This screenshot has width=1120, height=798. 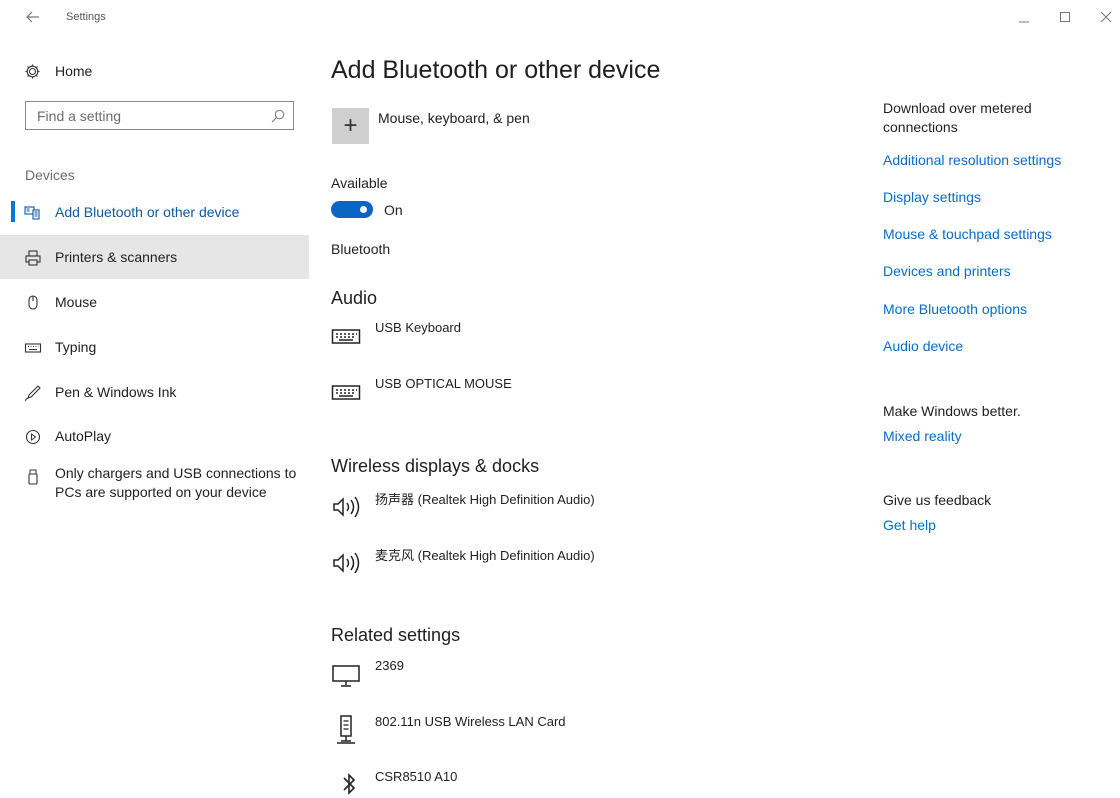 I want to click on device-name: 麦克风 (Realtek High Definition Audio), so click(x=485, y=555).